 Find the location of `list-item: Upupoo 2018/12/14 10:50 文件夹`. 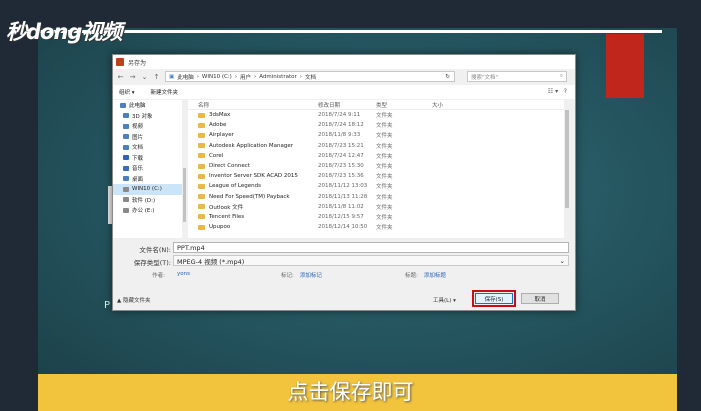

list-item: Upupoo 2018/12/14 10:50 文件夹 is located at coordinates (378, 227).